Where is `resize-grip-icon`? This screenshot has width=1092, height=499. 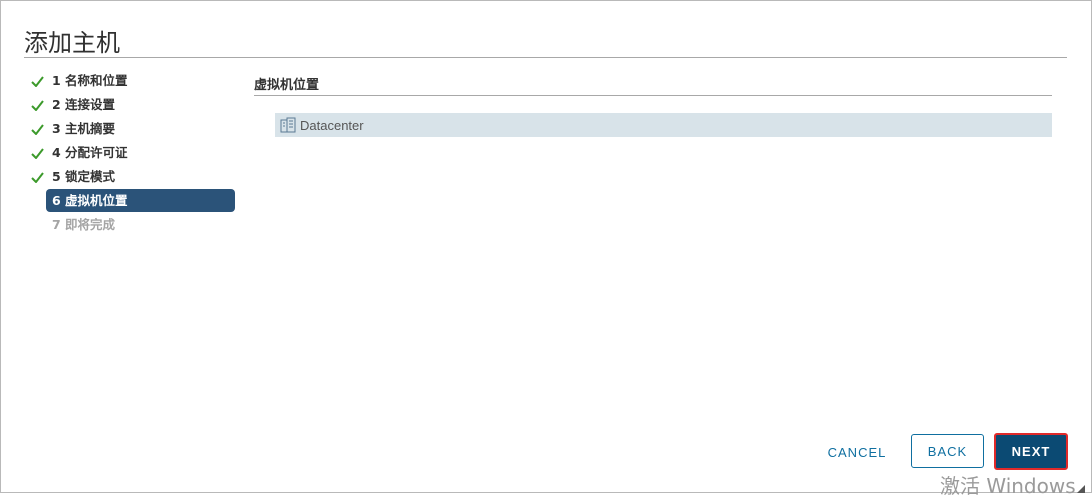 resize-grip-icon is located at coordinates (1081, 486).